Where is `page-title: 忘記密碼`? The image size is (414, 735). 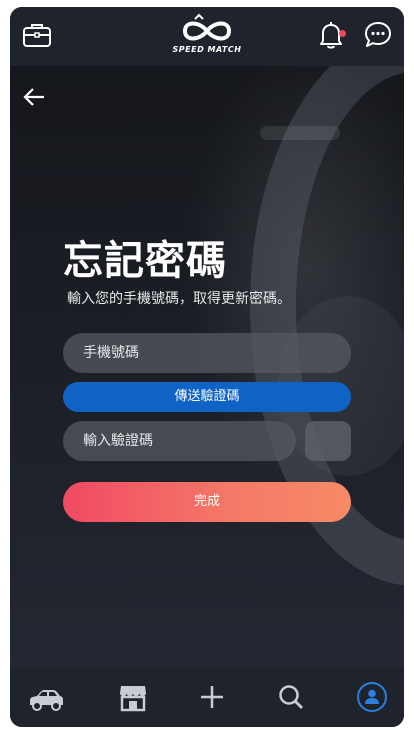
page-title: 忘記密碼 is located at coordinates (145, 261).